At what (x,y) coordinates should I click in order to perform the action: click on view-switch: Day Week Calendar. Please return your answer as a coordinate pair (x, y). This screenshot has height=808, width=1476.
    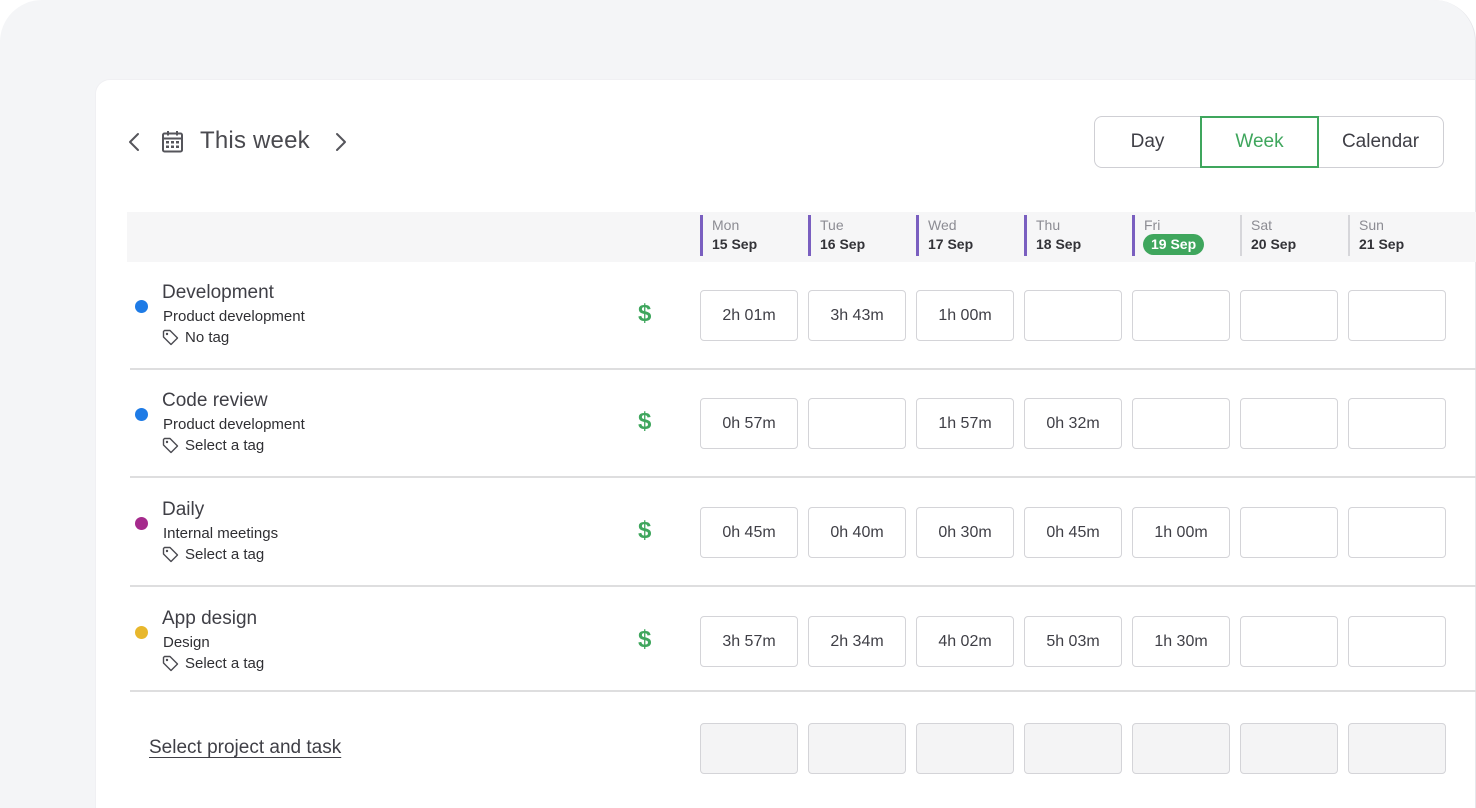
    Looking at the image, I should click on (1269, 141).